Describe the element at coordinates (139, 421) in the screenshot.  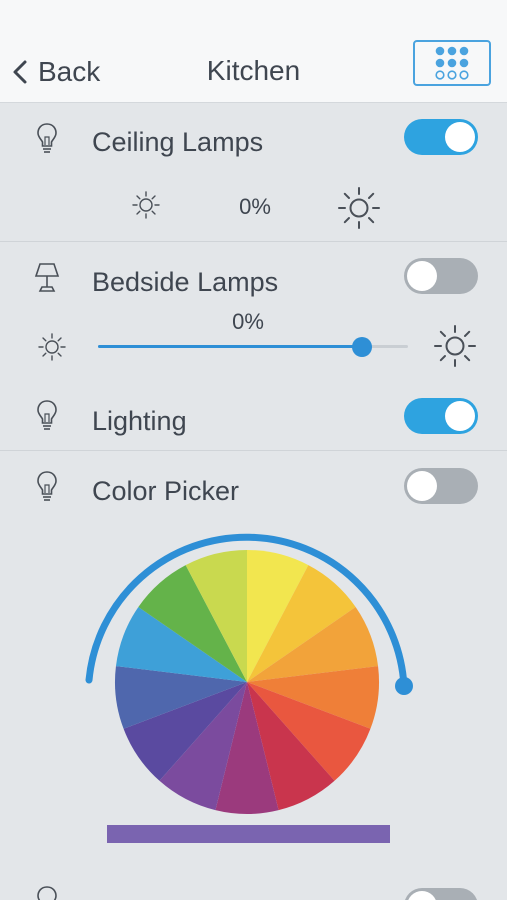
I see `lighting-label: Lighting` at that location.